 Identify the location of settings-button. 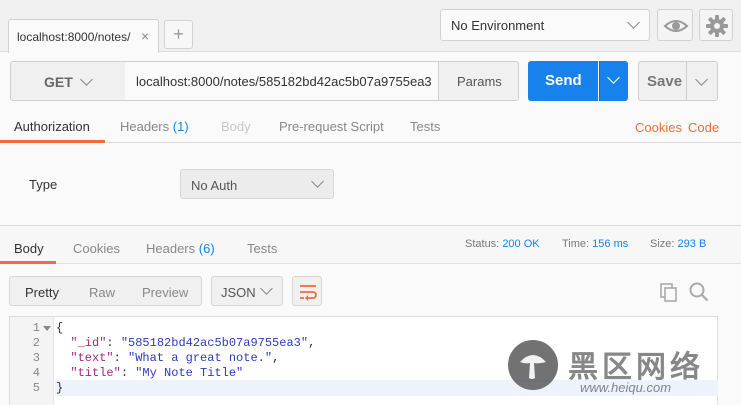
(716, 25).